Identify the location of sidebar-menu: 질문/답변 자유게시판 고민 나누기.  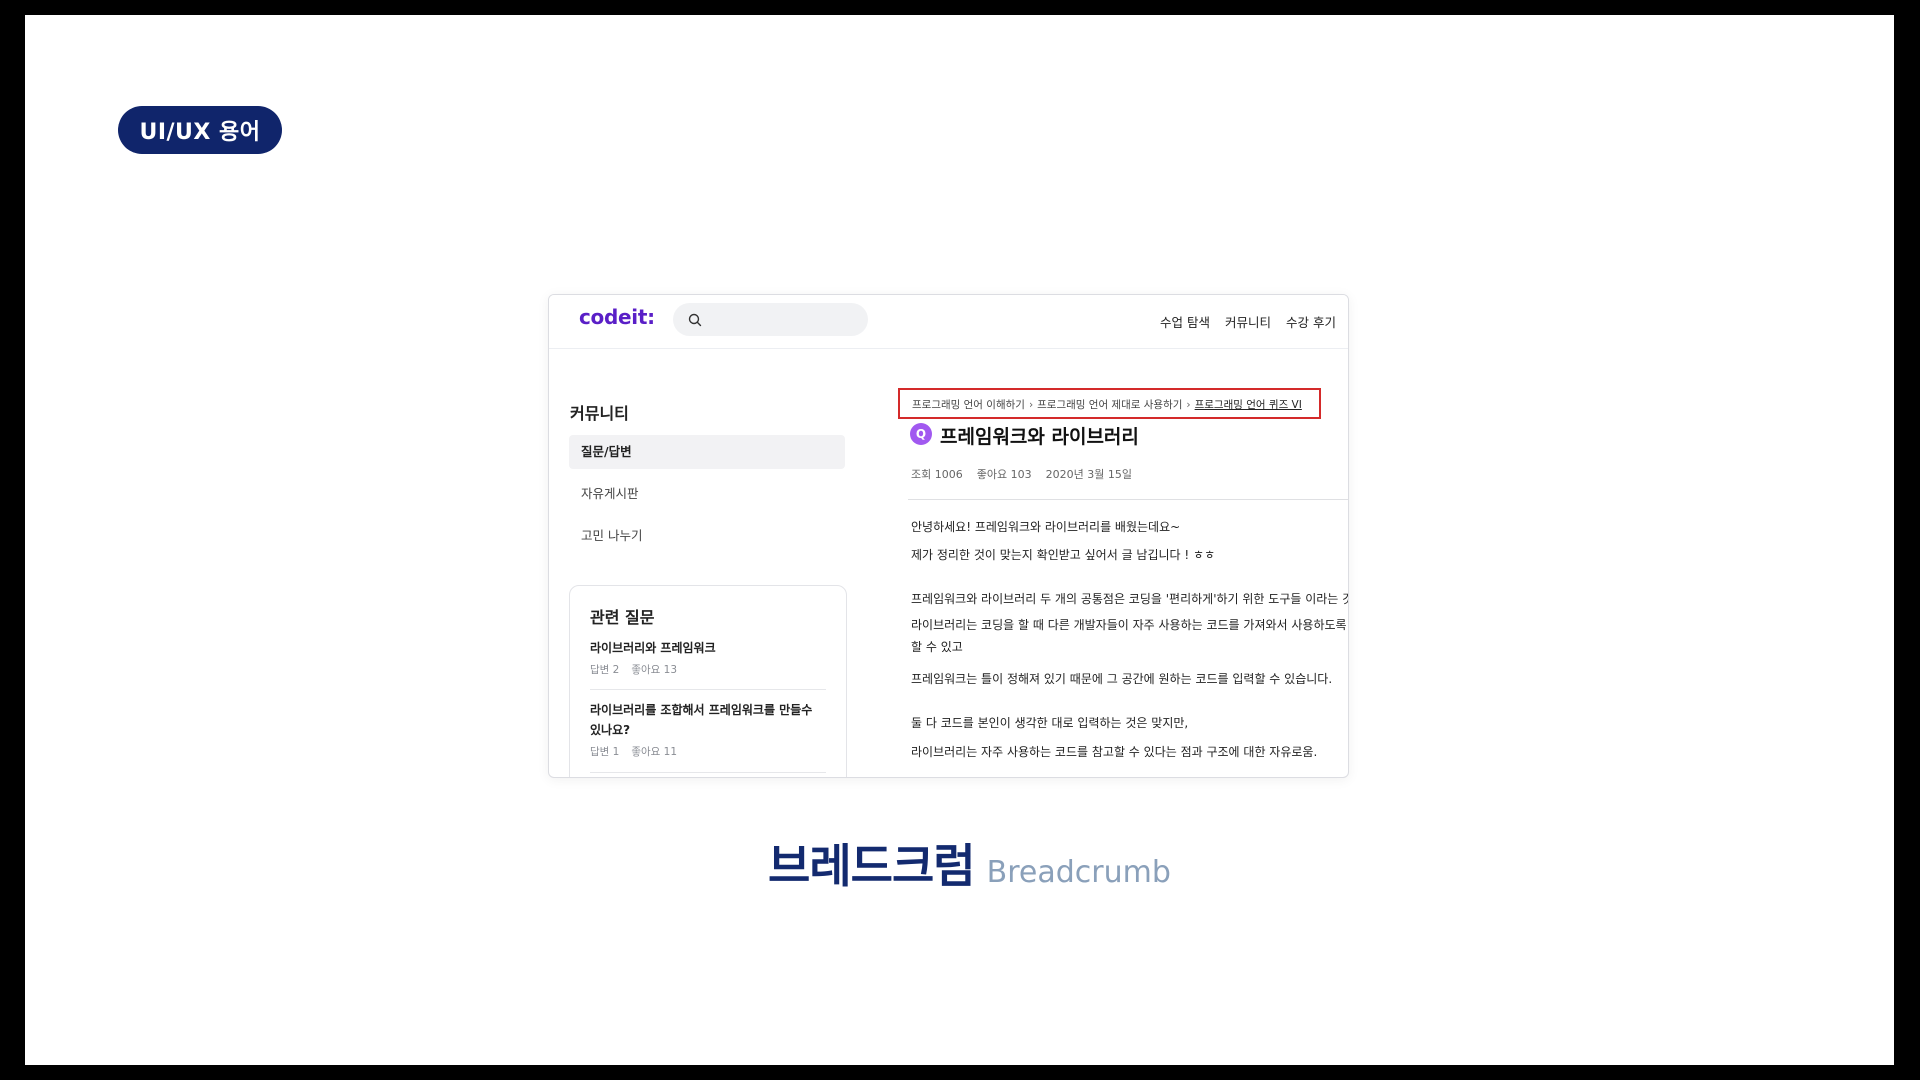
(707, 498).